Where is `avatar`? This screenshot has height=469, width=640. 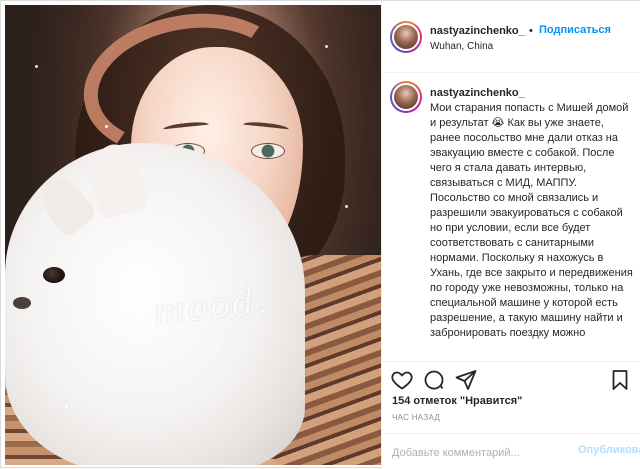 avatar is located at coordinates (406, 37).